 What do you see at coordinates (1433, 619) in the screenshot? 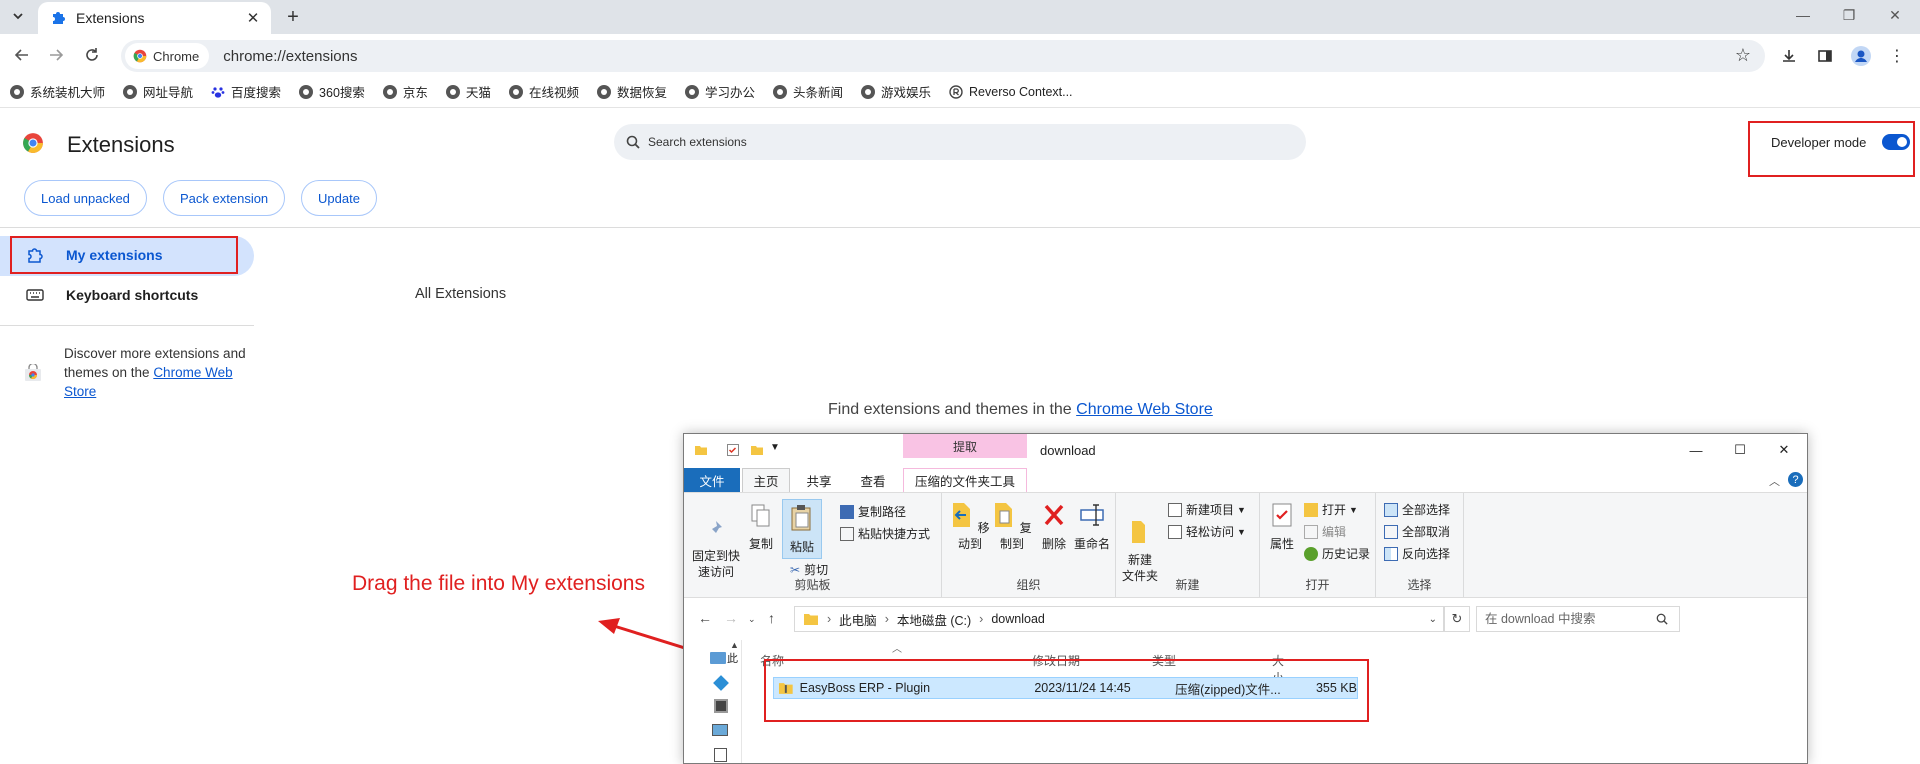
I see `path-dropdown-icon: ⌄` at bounding box center [1433, 619].